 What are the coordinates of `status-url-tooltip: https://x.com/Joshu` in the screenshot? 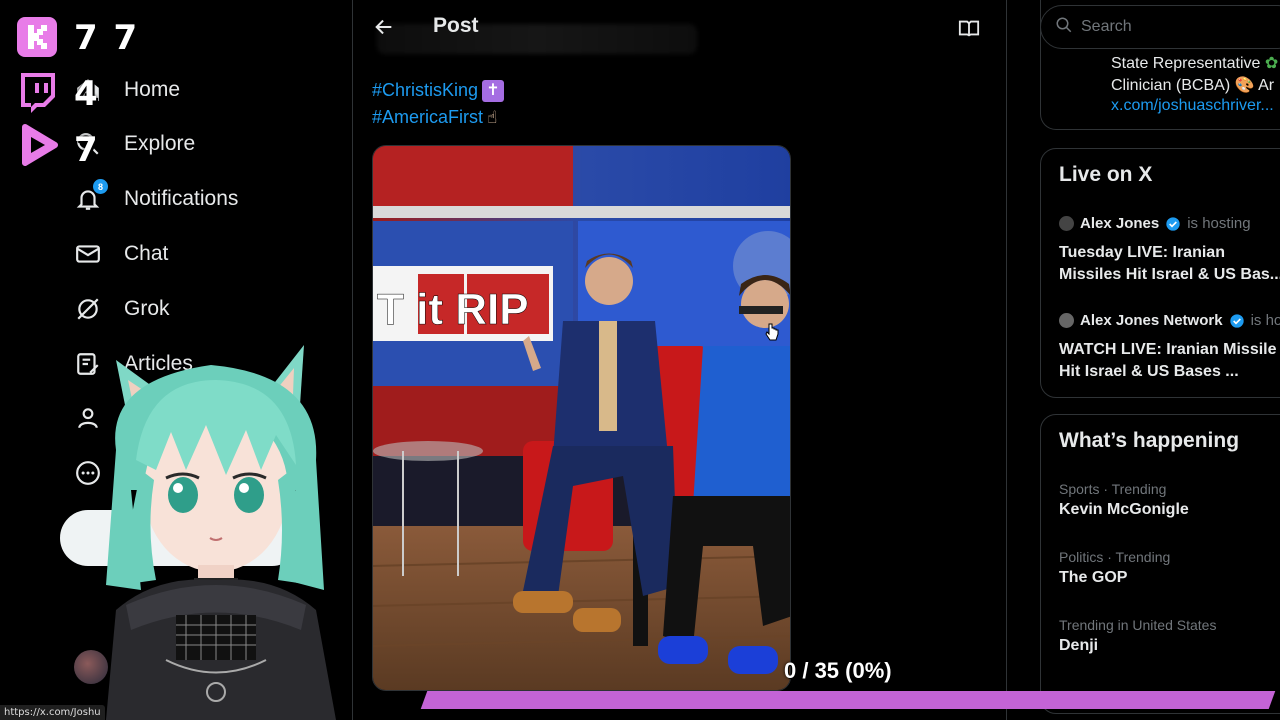 It's located at (52, 712).